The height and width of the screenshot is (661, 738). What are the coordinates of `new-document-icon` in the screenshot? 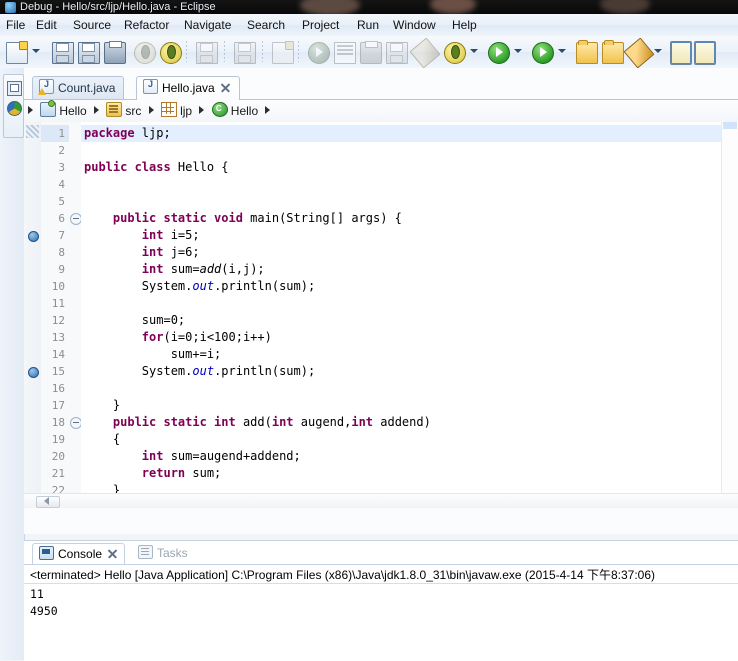 It's located at (17, 52).